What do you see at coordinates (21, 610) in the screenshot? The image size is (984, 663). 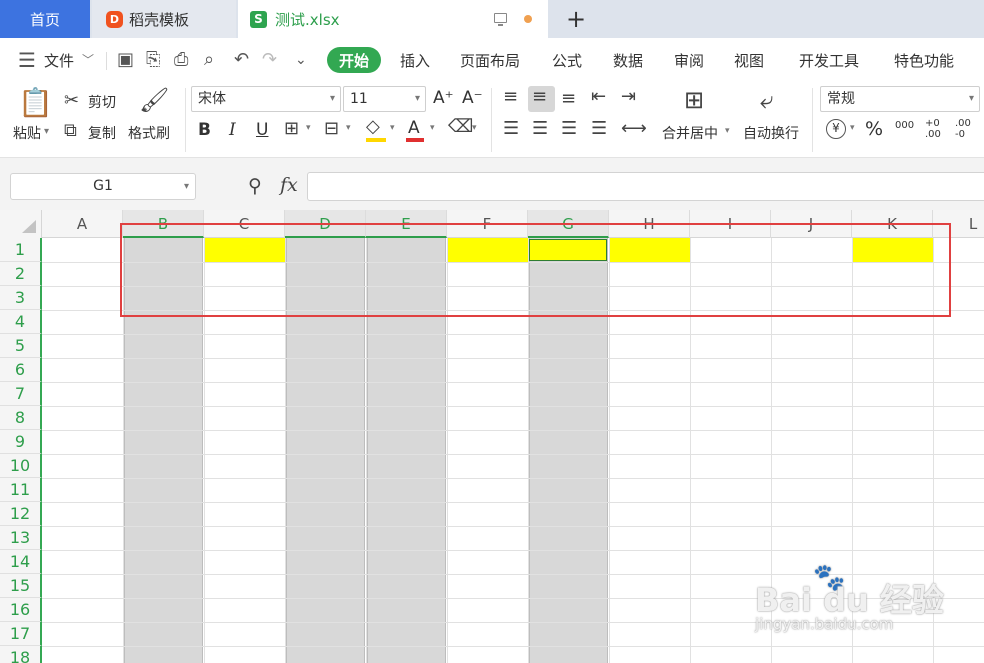 I see `row-header-16: 16` at bounding box center [21, 610].